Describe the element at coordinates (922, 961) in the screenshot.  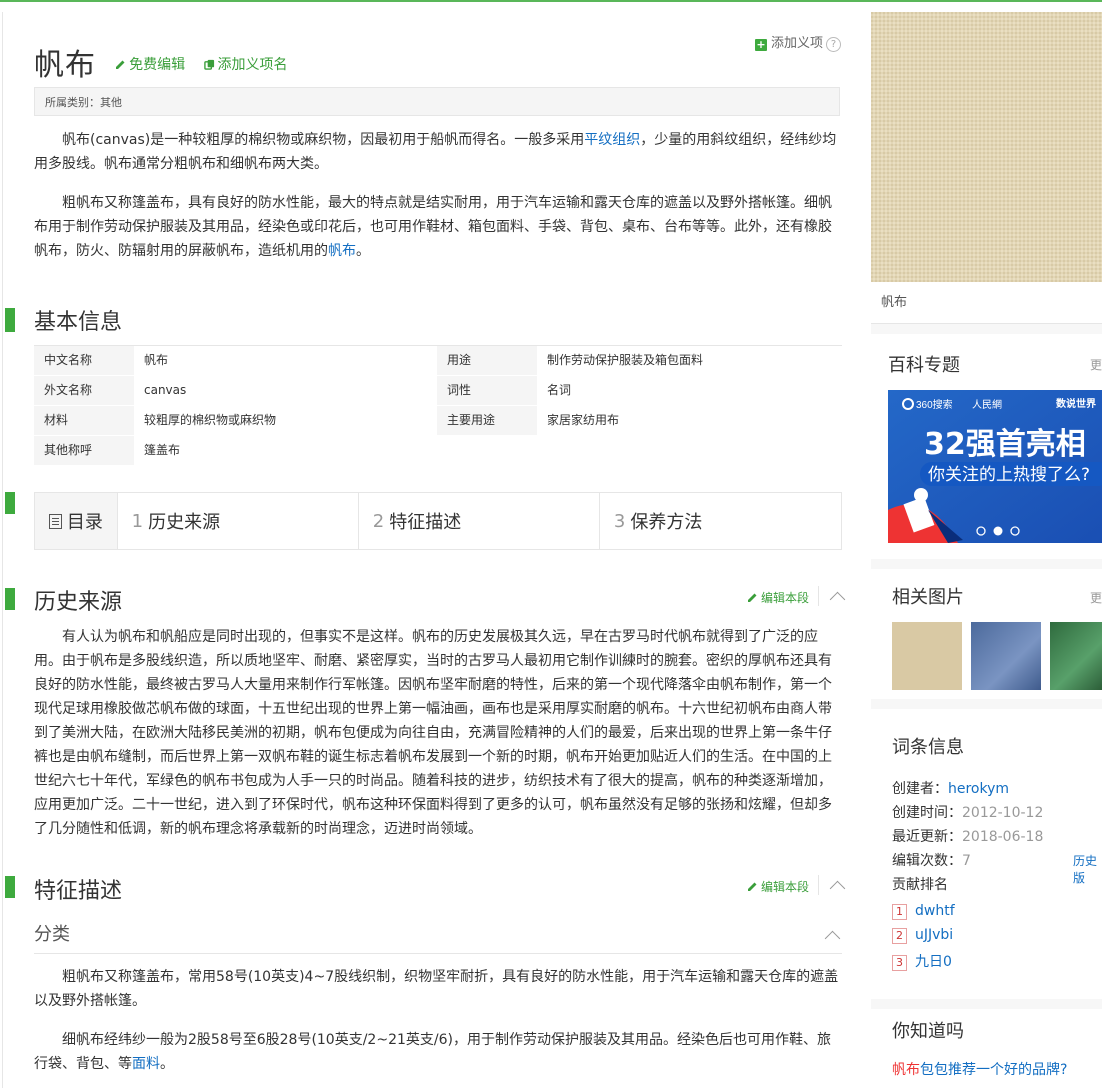
I see `contributor-item: 3 九日0` at that location.